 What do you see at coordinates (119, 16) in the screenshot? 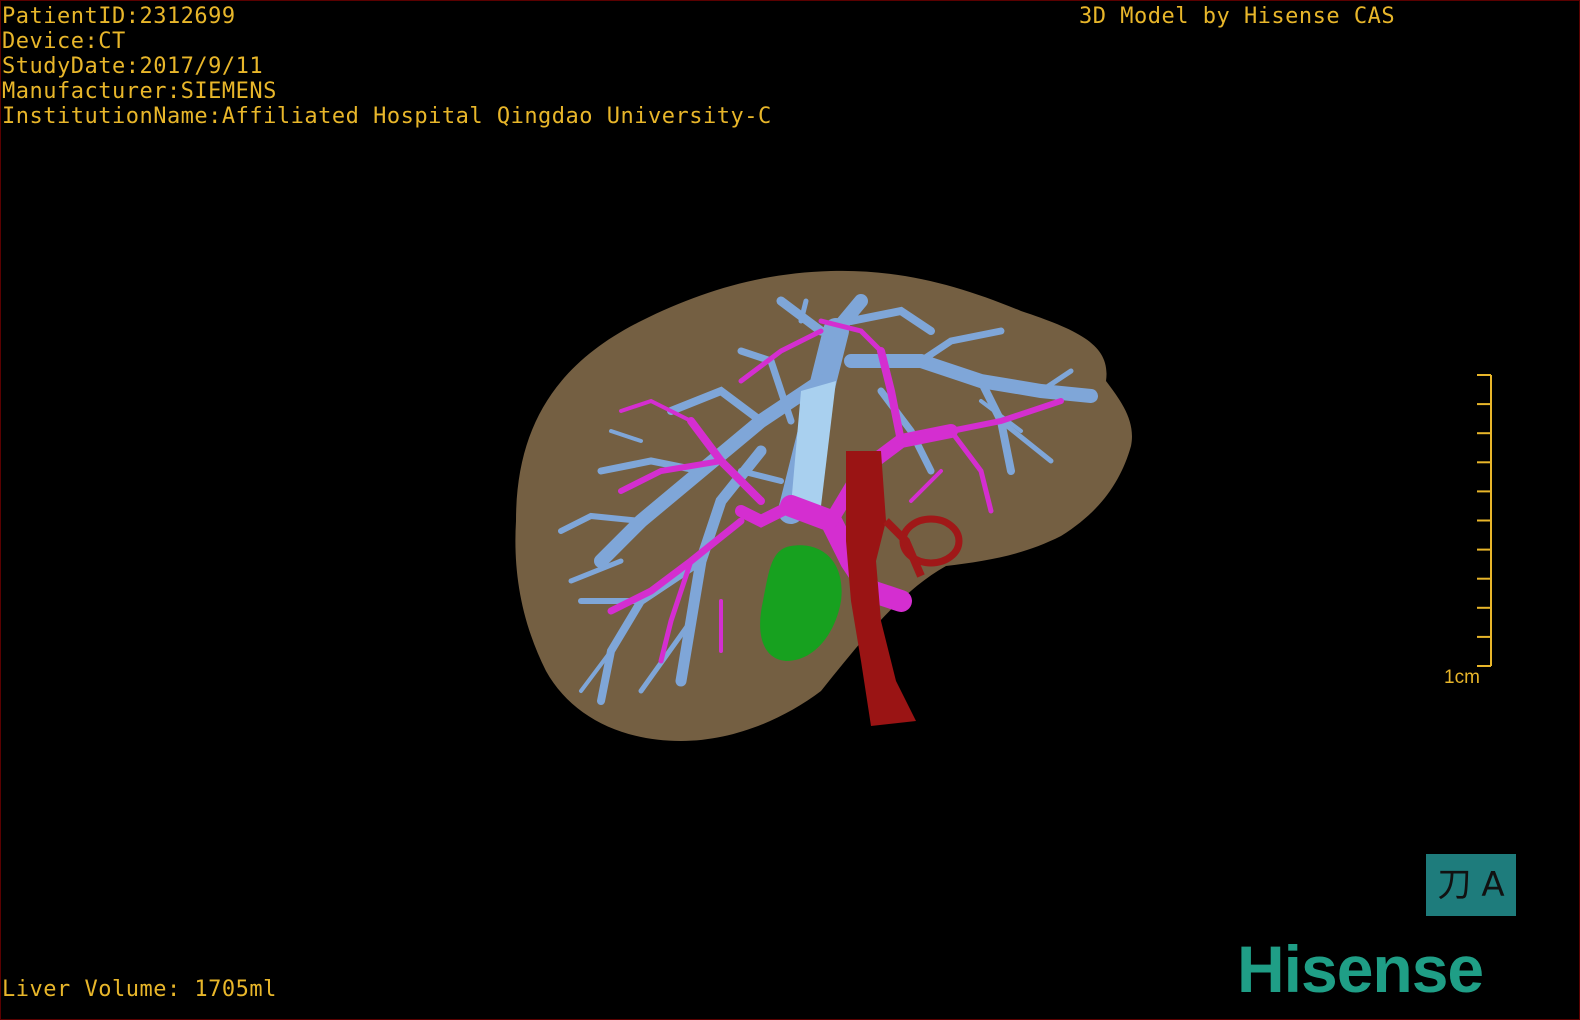
I see `patient-id: PatientID:2312699` at bounding box center [119, 16].